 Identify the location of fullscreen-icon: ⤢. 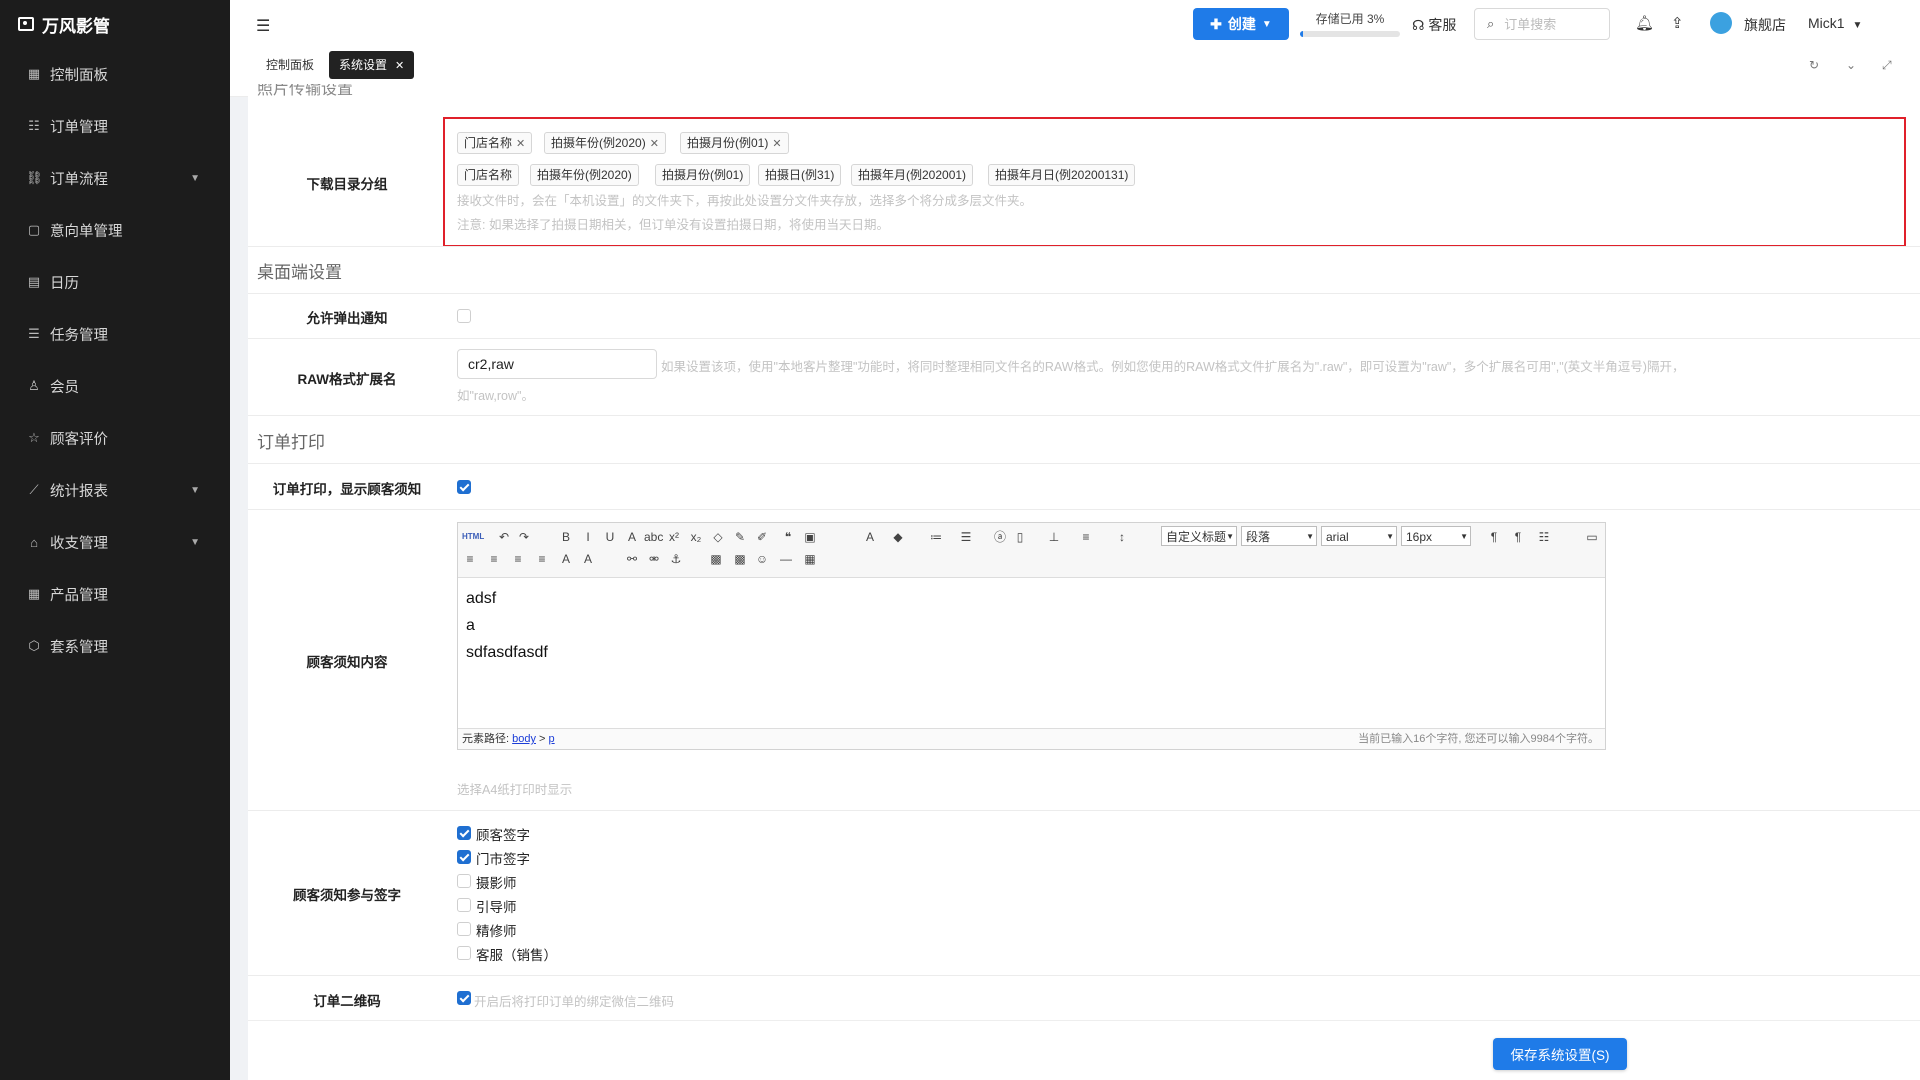
(1887, 65).